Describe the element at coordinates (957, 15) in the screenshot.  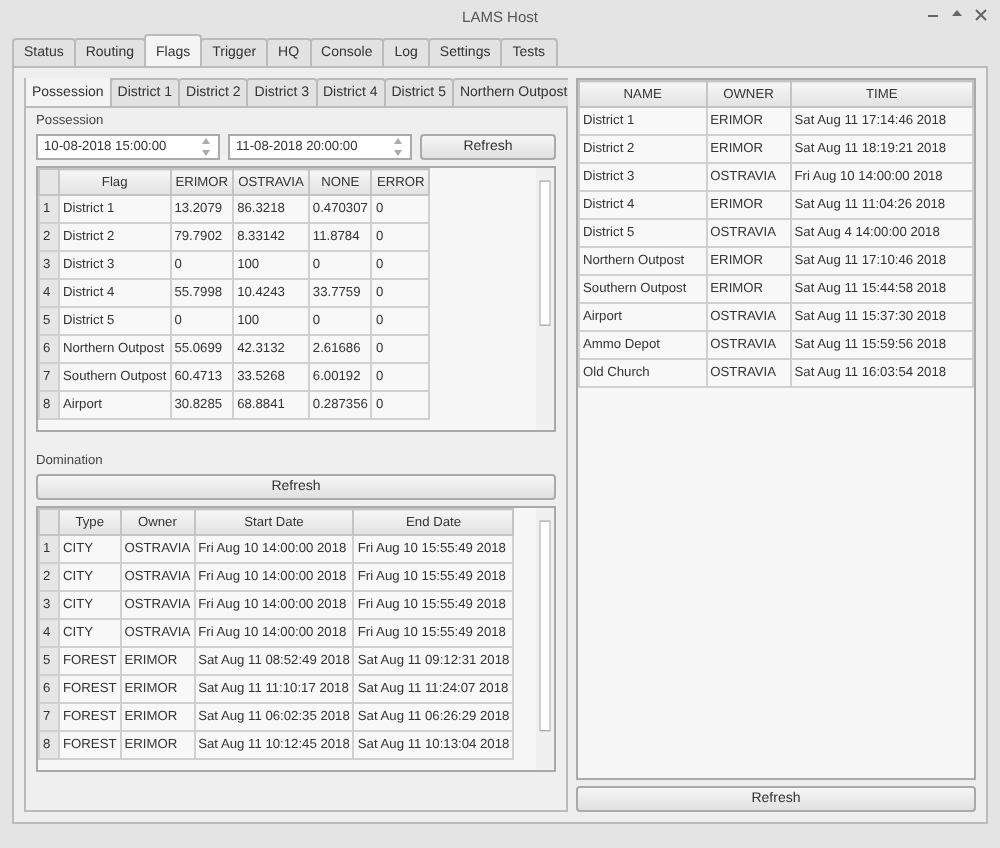
I see `maximize-icon` at that location.